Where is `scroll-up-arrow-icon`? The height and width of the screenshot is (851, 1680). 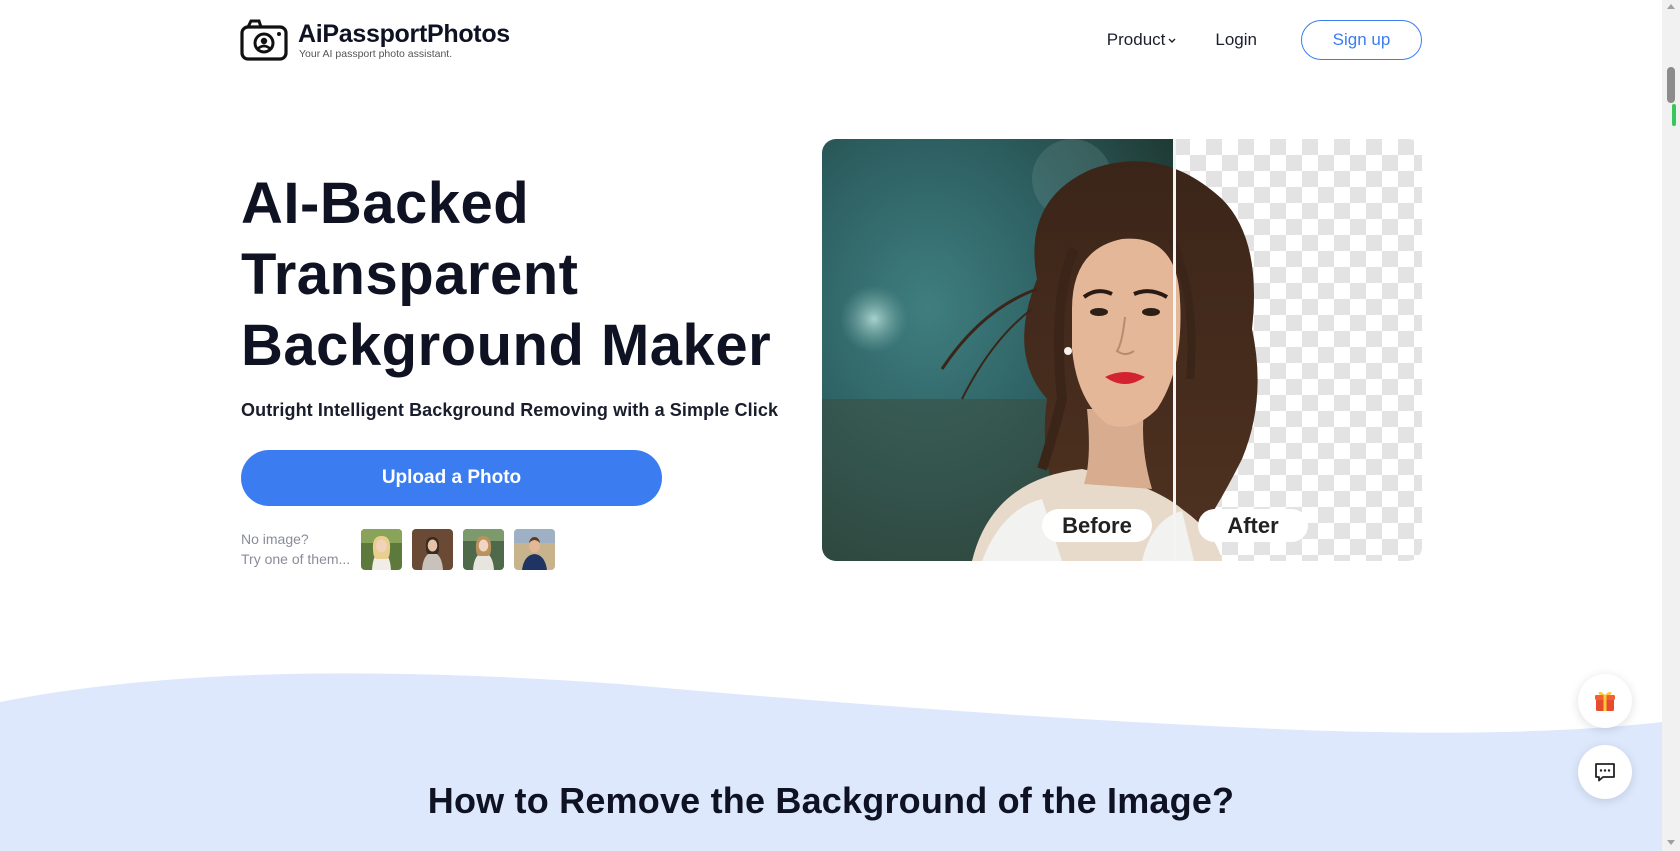 scroll-up-arrow-icon is located at coordinates (1671, 6).